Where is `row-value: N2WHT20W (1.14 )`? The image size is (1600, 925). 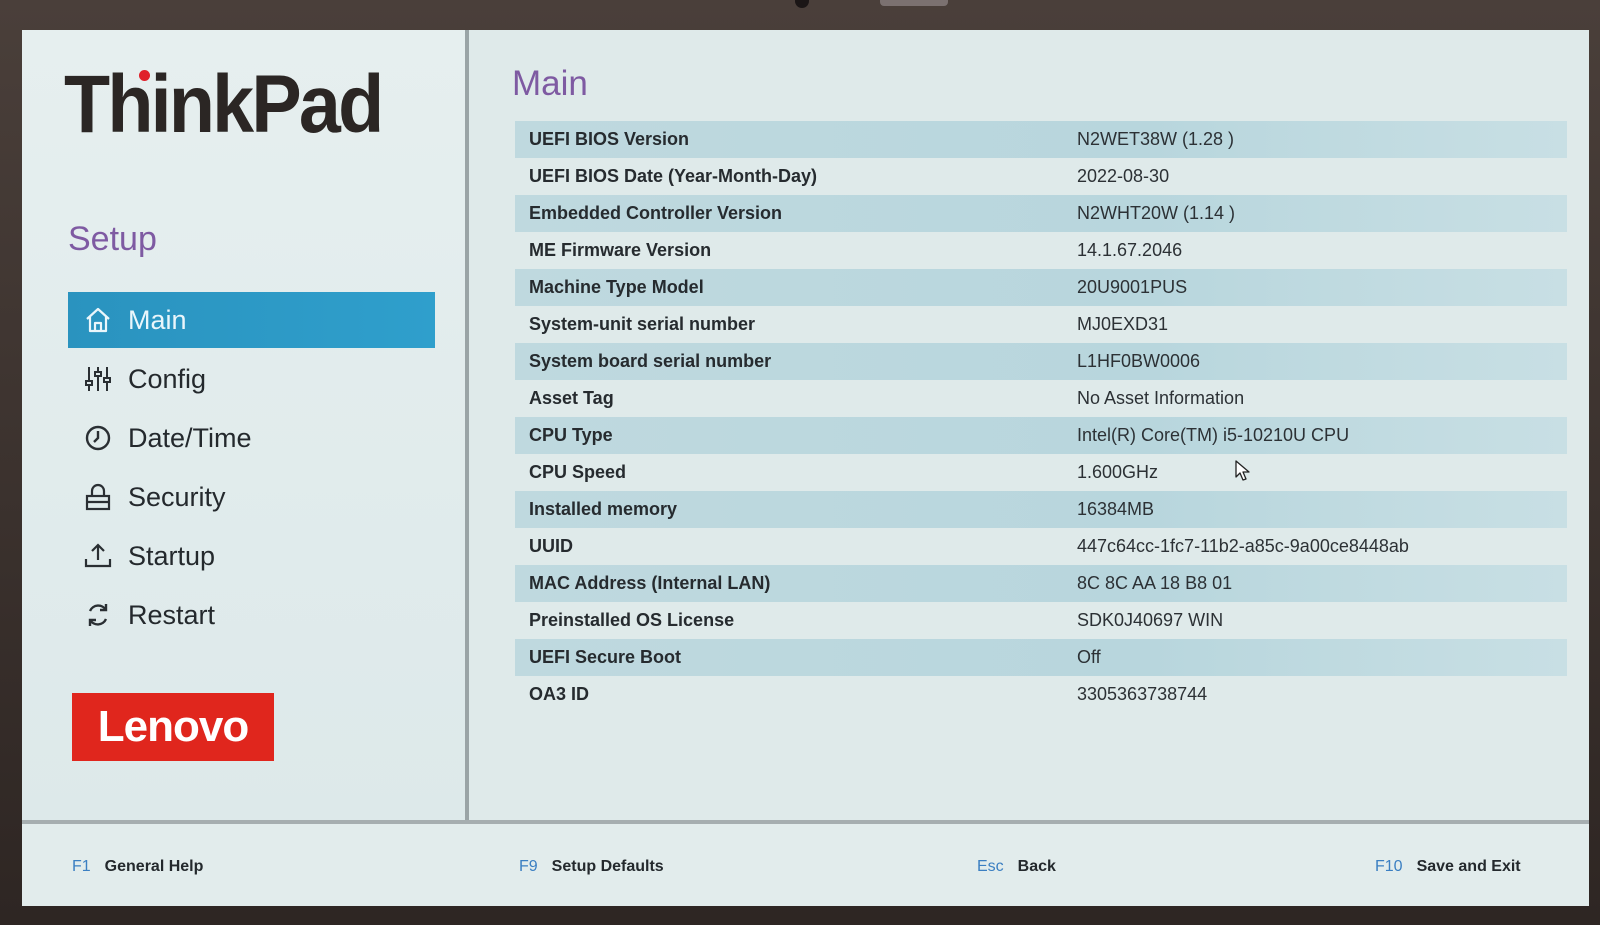
row-value: N2WHT20W (1.14 ) is located at coordinates (1156, 213).